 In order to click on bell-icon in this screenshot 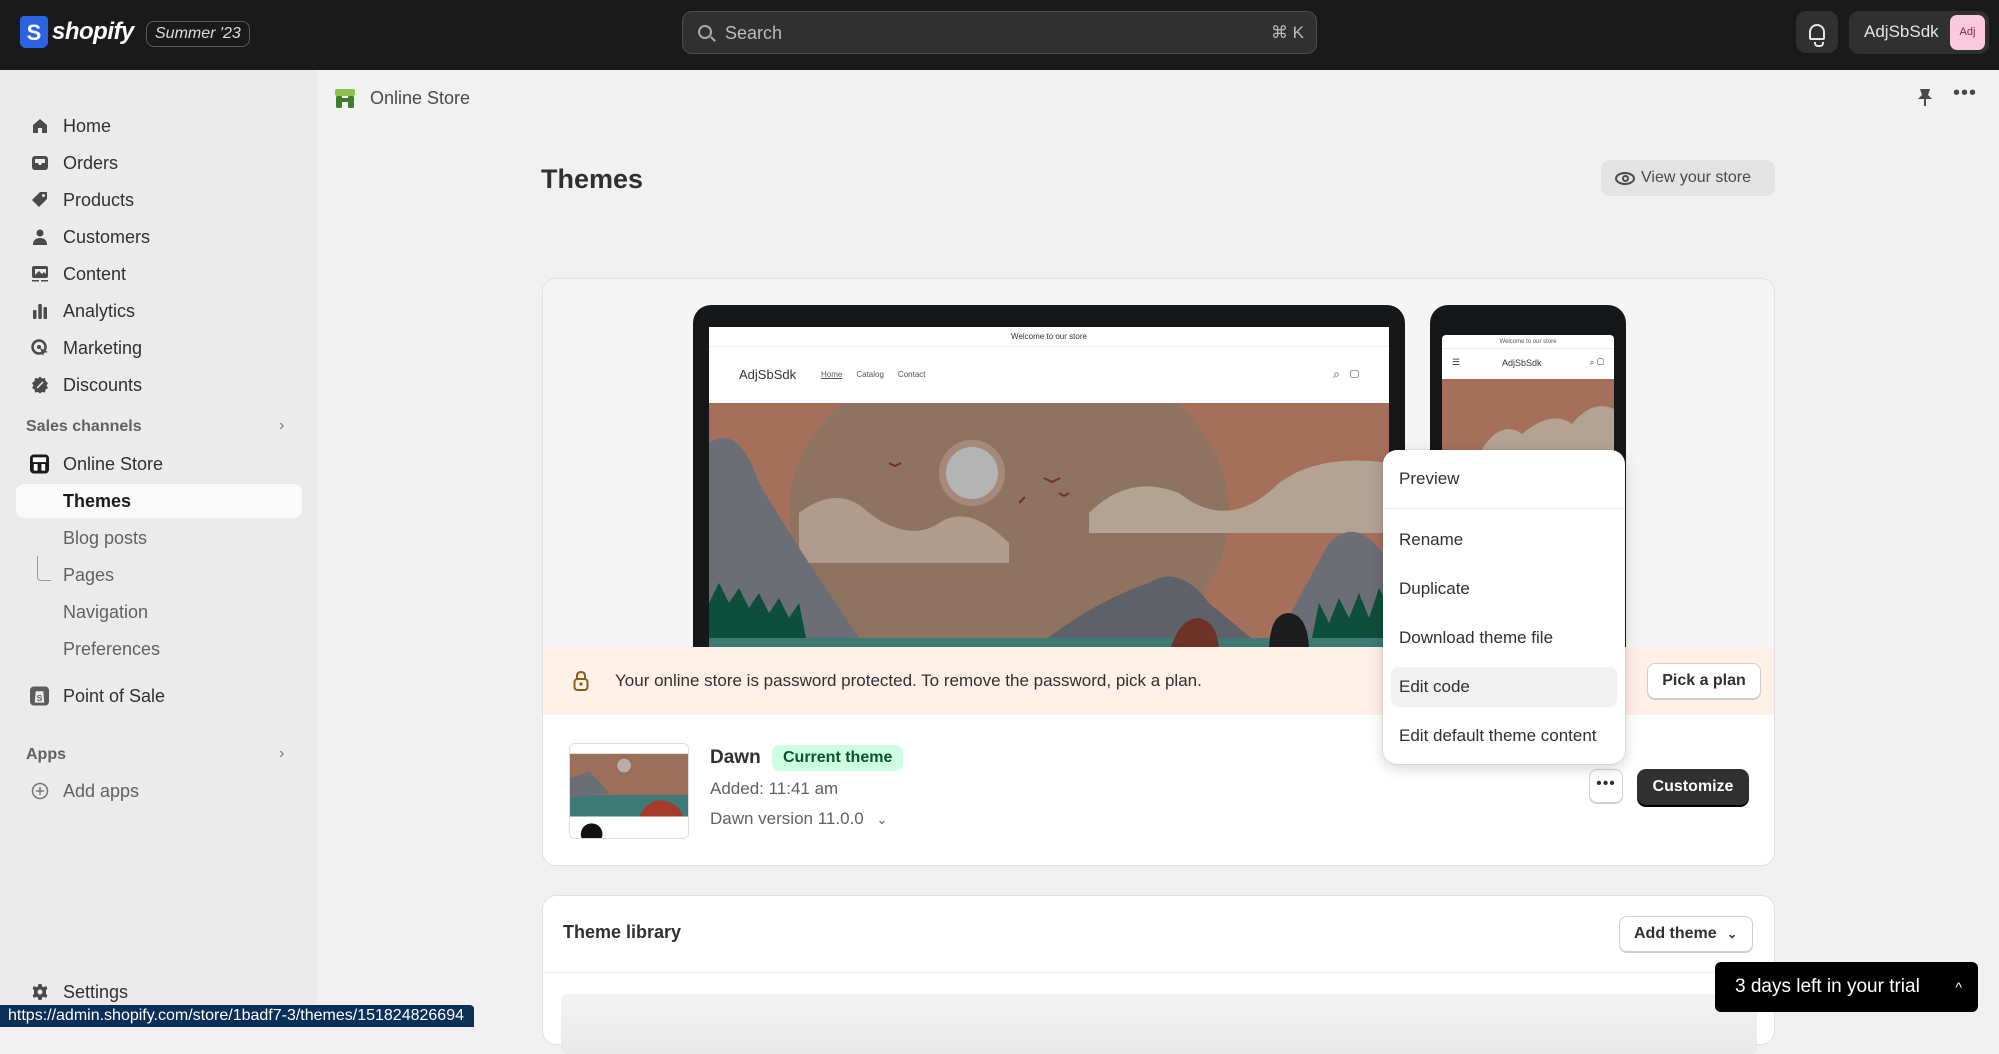, I will do `click(1817, 35)`.